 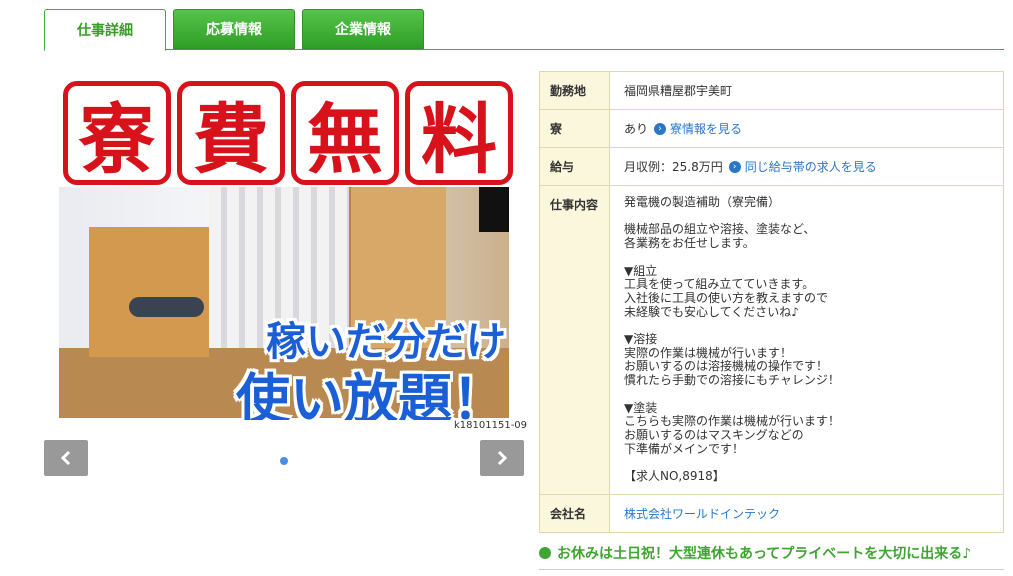 I want to click on dorm-value: あり, so click(x=636, y=129).